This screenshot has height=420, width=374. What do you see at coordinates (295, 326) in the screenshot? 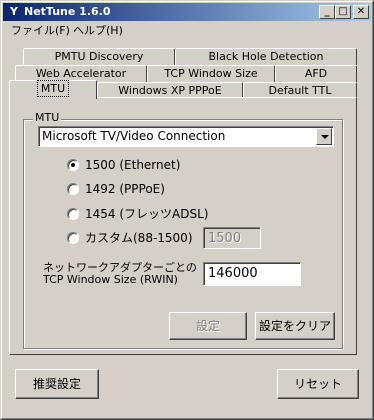
I see `clear-settings-button: 設定をクリア` at bounding box center [295, 326].